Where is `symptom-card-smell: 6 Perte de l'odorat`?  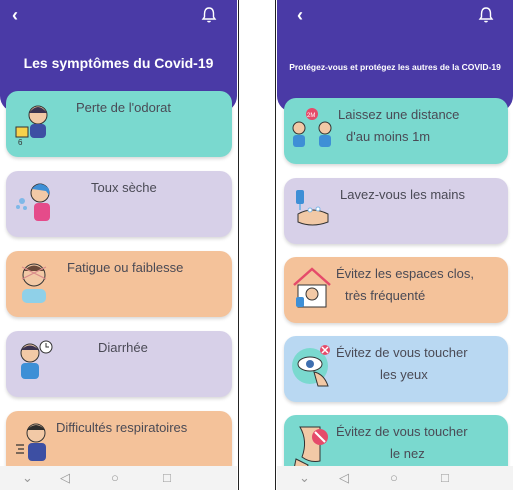
symptom-card-smell: 6 Perte de l'odorat is located at coordinates (119, 124).